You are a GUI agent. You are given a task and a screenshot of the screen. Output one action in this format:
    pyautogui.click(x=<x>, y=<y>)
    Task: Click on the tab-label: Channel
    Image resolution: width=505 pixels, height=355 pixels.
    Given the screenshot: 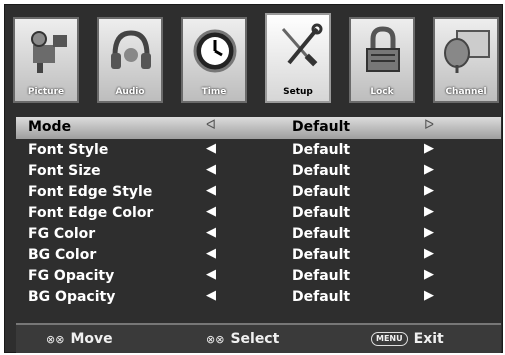 What is the action you would take?
    pyautogui.click(x=466, y=92)
    